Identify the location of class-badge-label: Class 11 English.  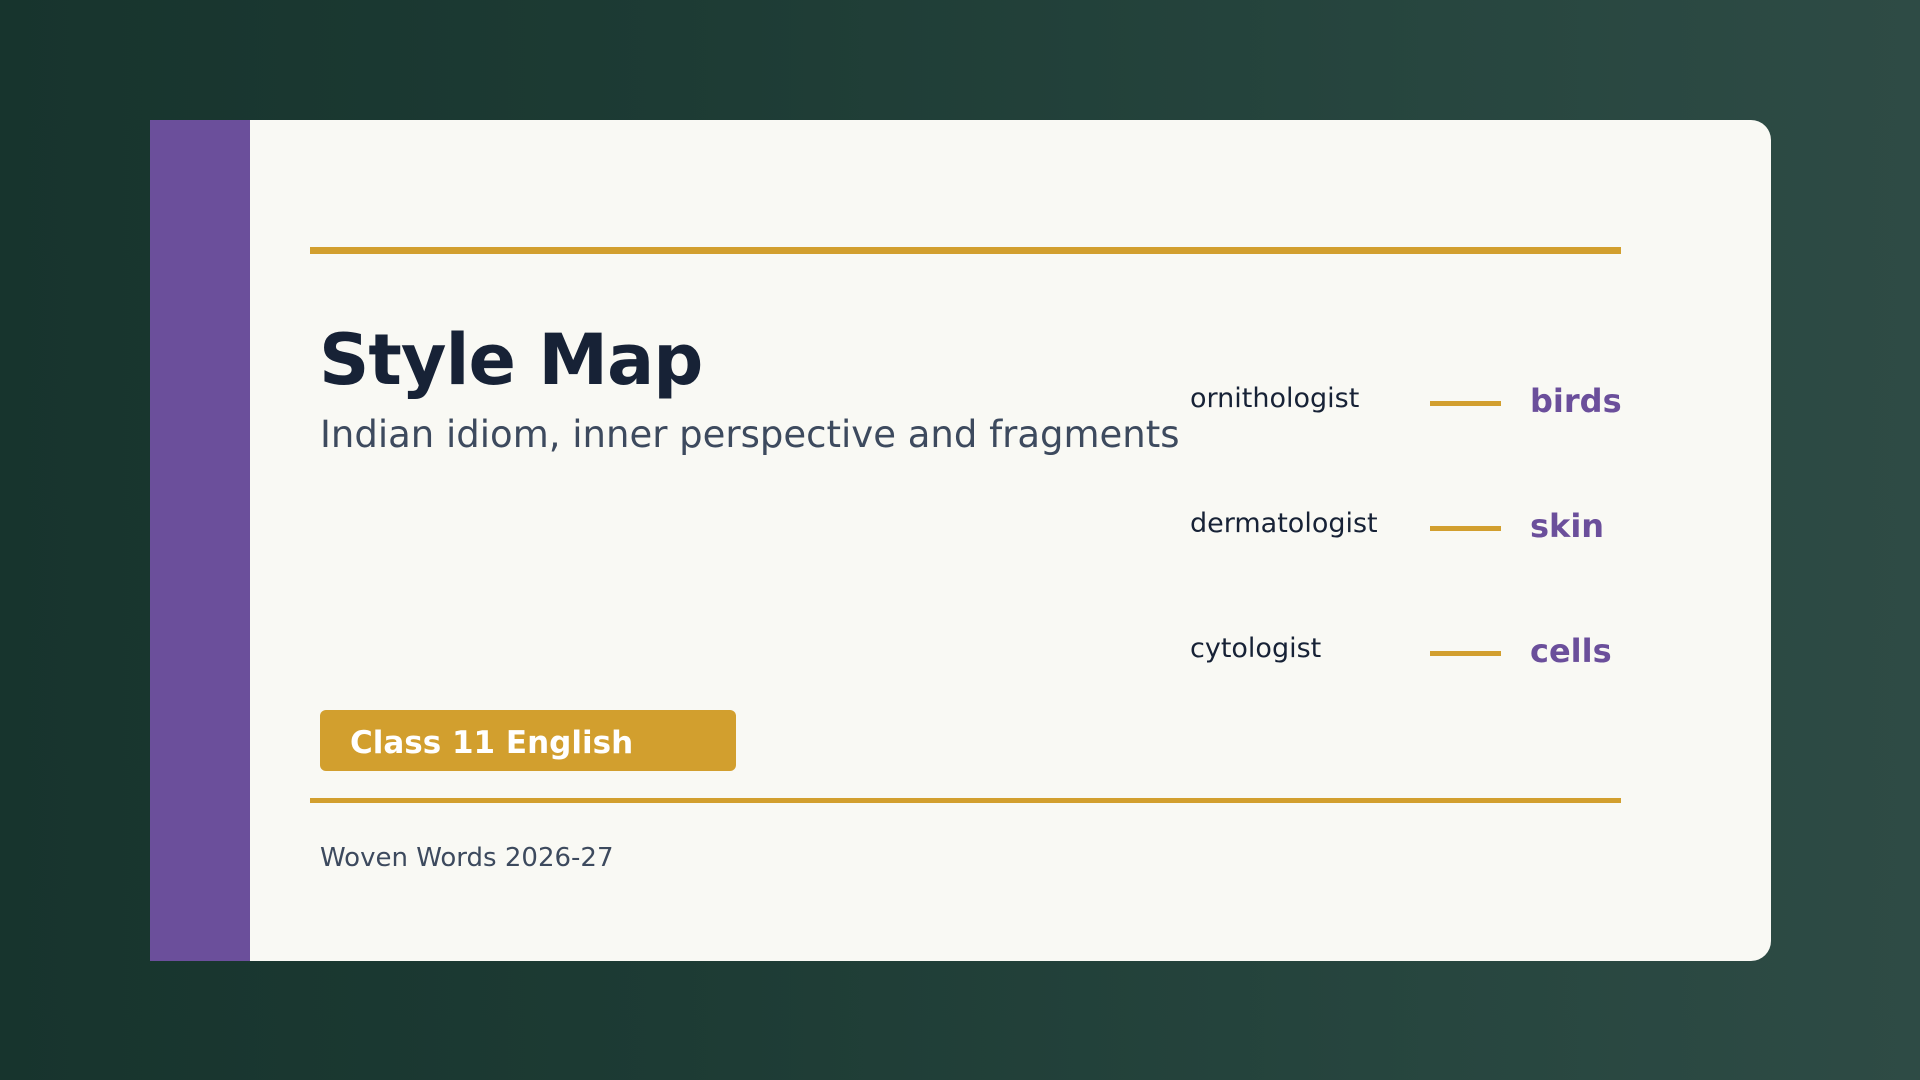
(492, 743).